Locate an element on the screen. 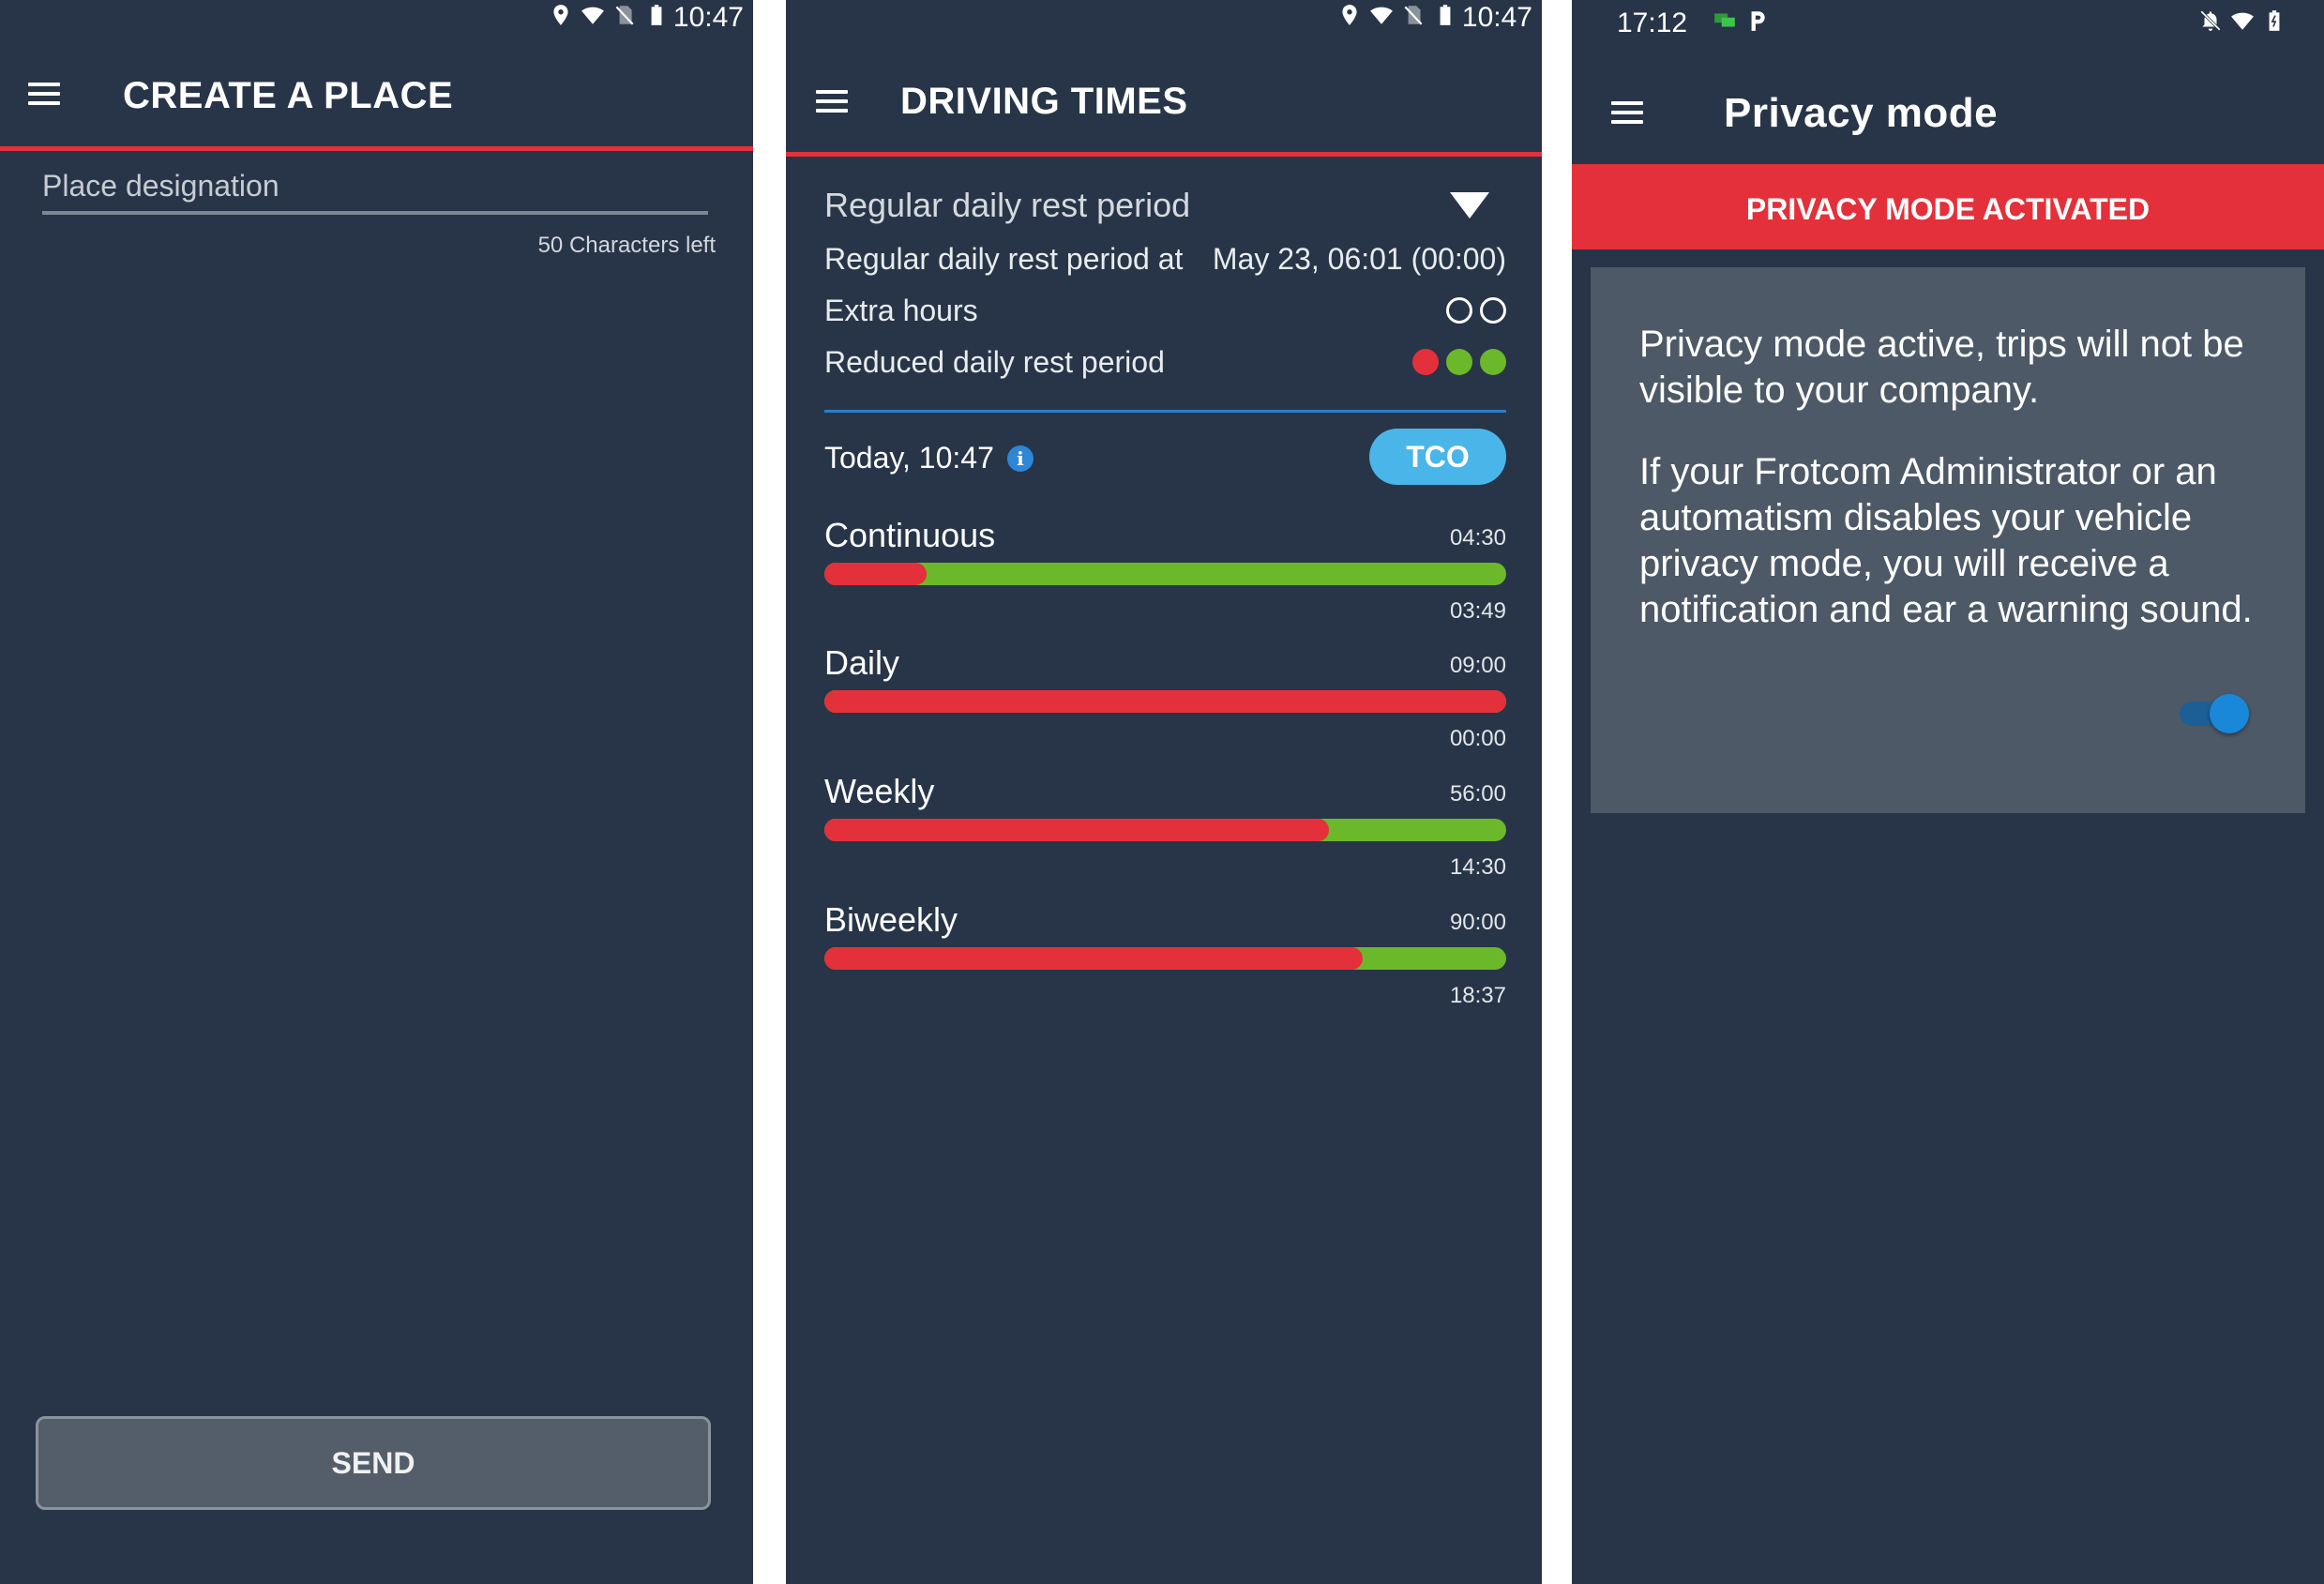 The height and width of the screenshot is (1584, 2324). bar-name: Daily is located at coordinates (862, 663).